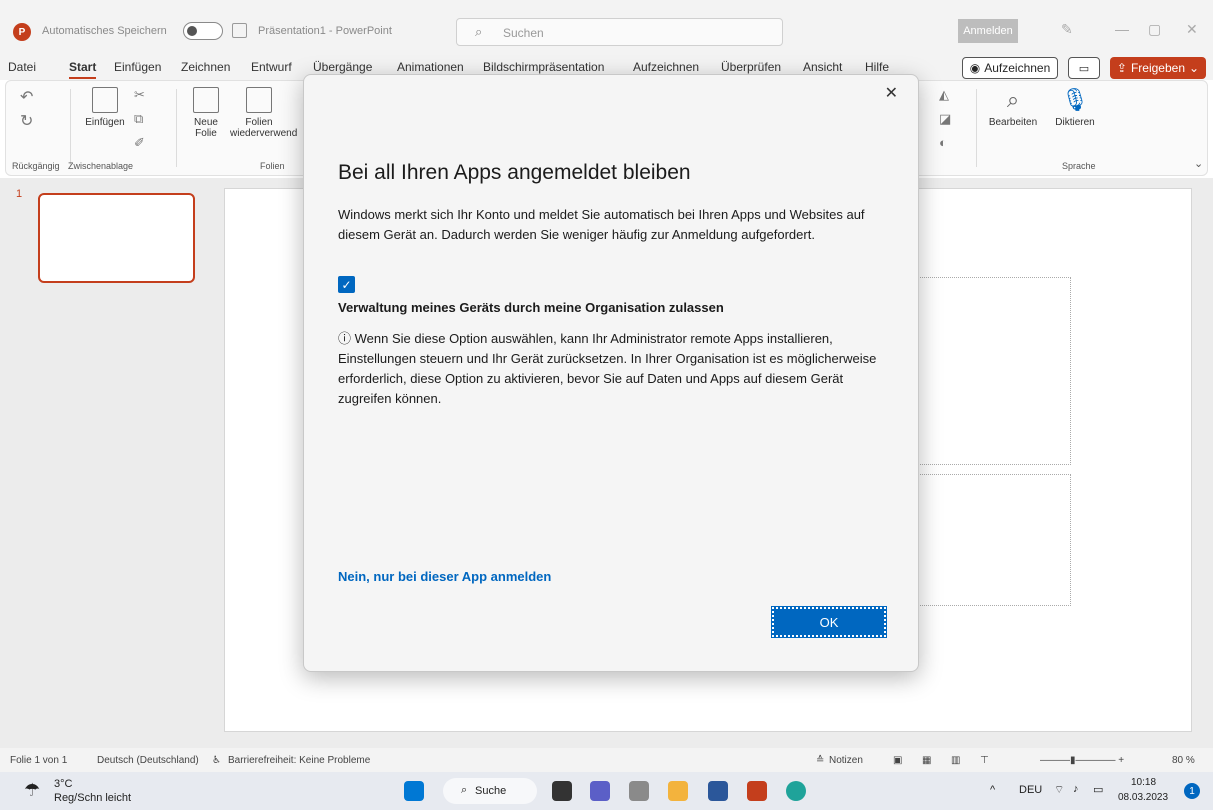  Describe the element at coordinates (1079, 166) in the screenshot. I see `language-group-label: Sprache` at that location.